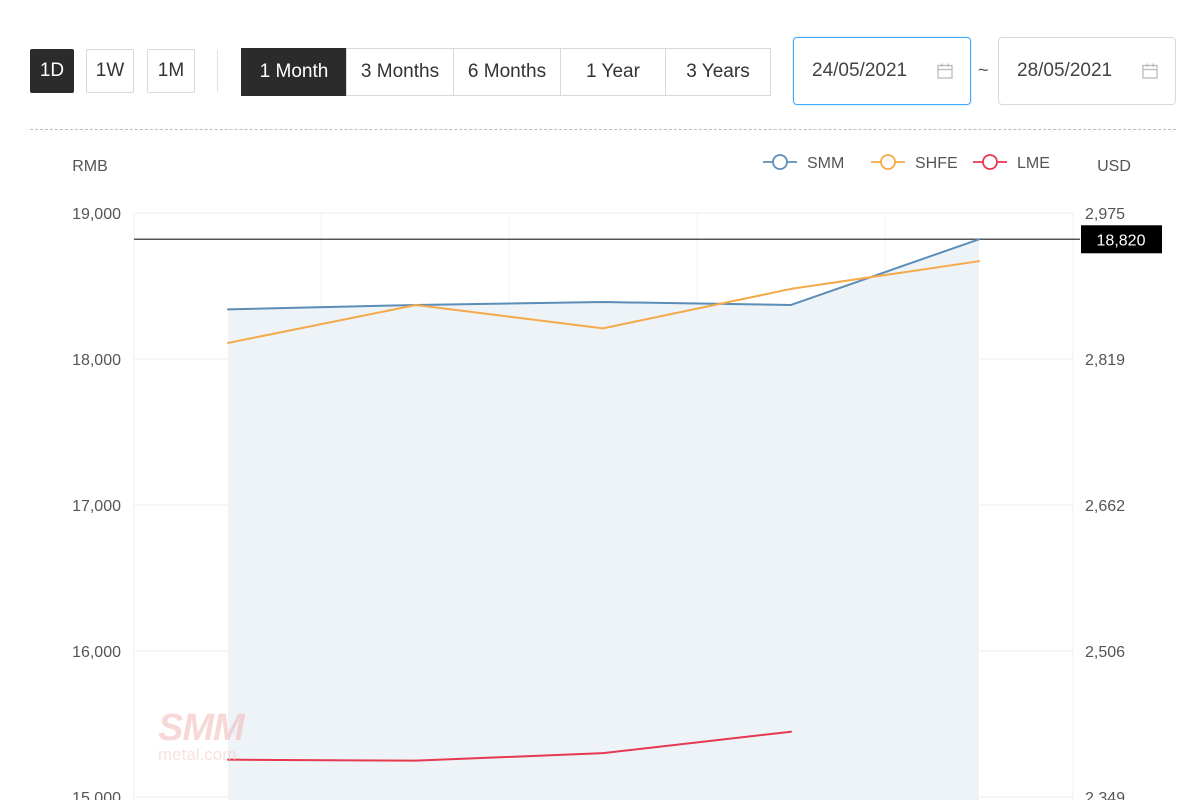  Describe the element at coordinates (1033, 163) in the screenshot. I see `legend-label-lme: LME` at that location.